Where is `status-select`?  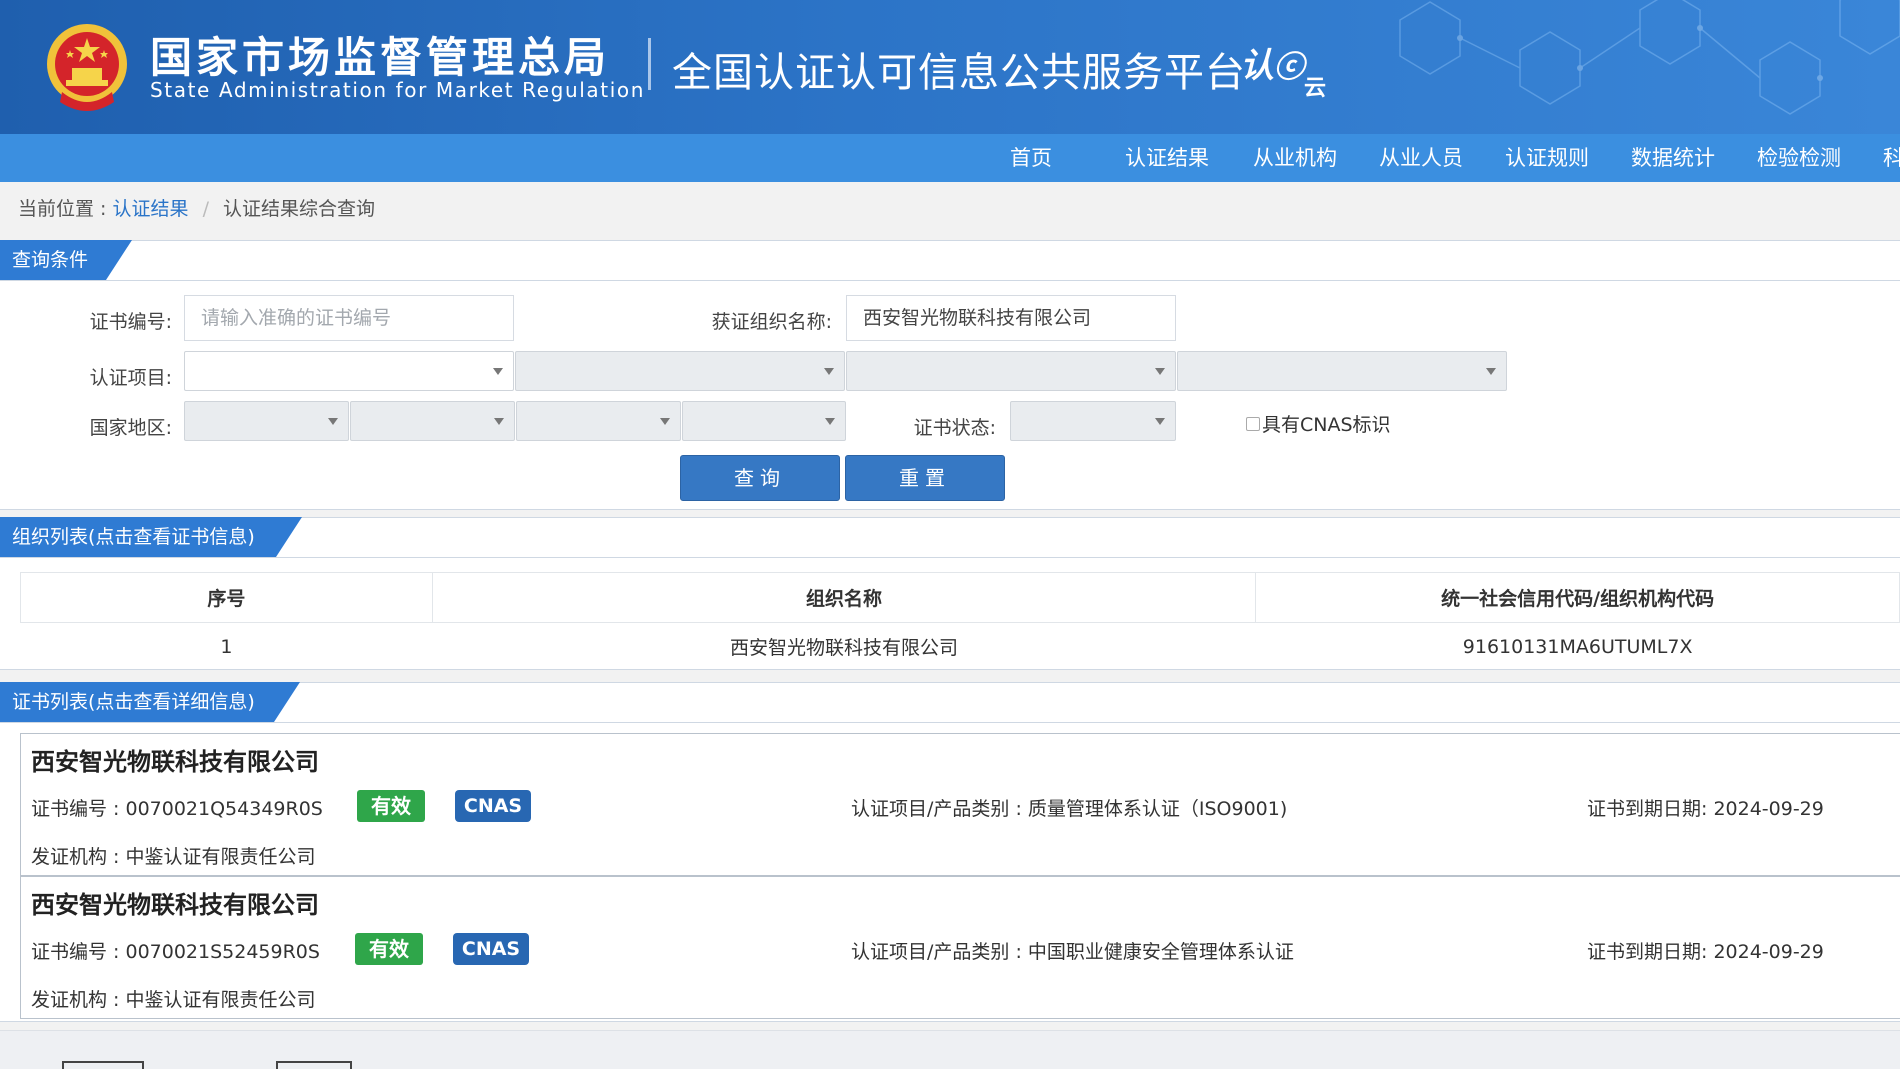 status-select is located at coordinates (1093, 421).